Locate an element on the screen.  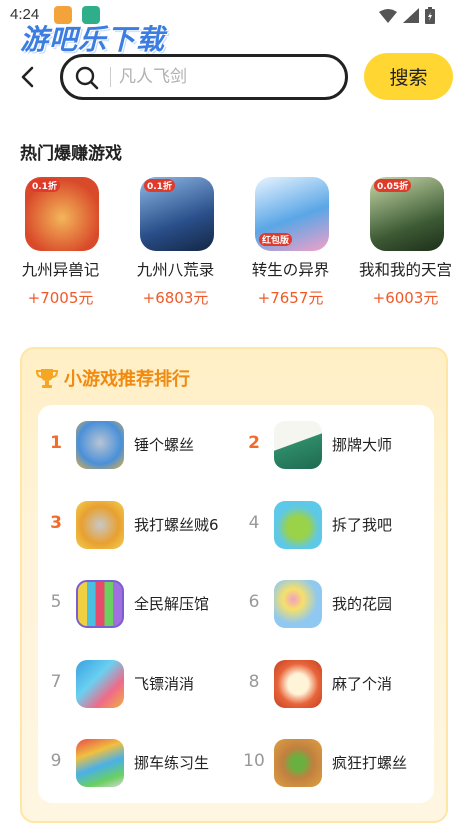
game-name: 麻了个消 is located at coordinates (362, 684).